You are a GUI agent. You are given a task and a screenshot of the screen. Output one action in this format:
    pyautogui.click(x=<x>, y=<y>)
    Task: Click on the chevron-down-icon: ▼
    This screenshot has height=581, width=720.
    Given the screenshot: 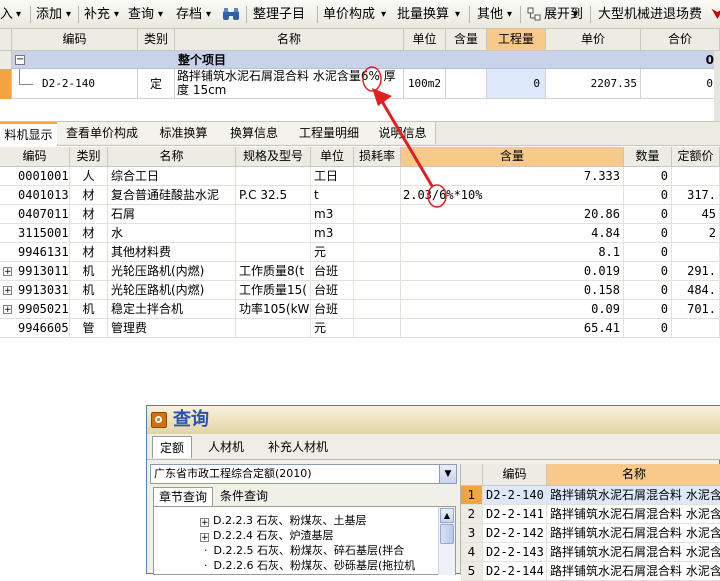 What is the action you would take?
    pyautogui.click(x=447, y=474)
    